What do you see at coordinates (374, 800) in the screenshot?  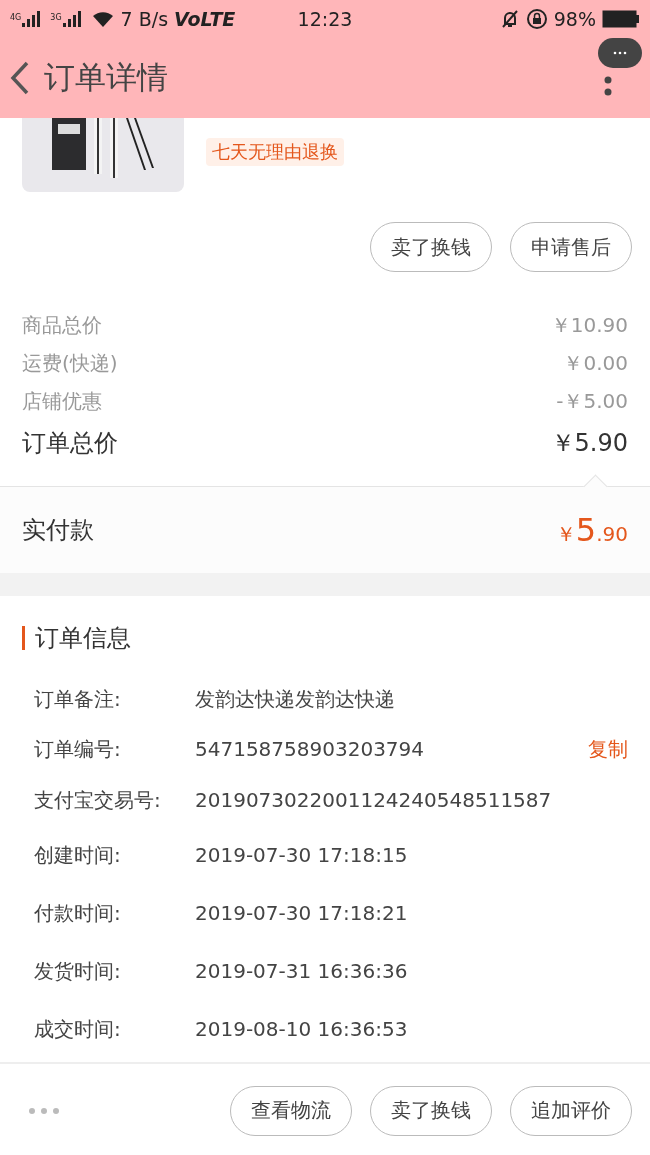 I see `info-value: 2019073022001124240548511587` at bounding box center [374, 800].